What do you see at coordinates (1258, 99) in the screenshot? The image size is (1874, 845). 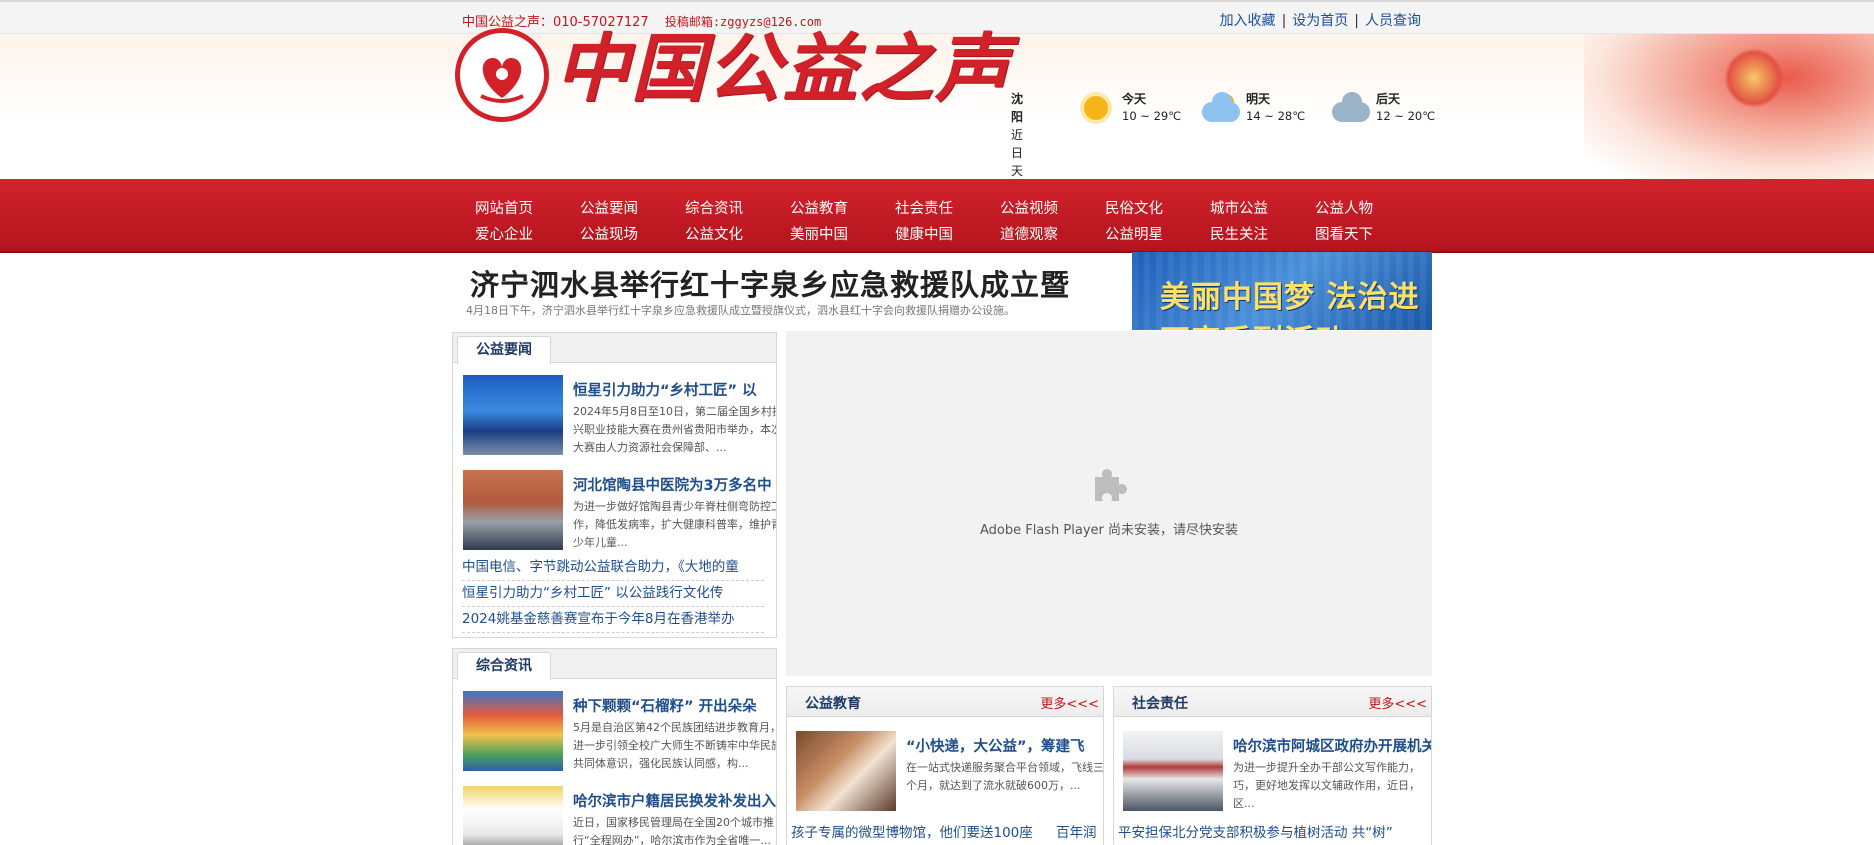 I see `weather-day-label: 明天` at bounding box center [1258, 99].